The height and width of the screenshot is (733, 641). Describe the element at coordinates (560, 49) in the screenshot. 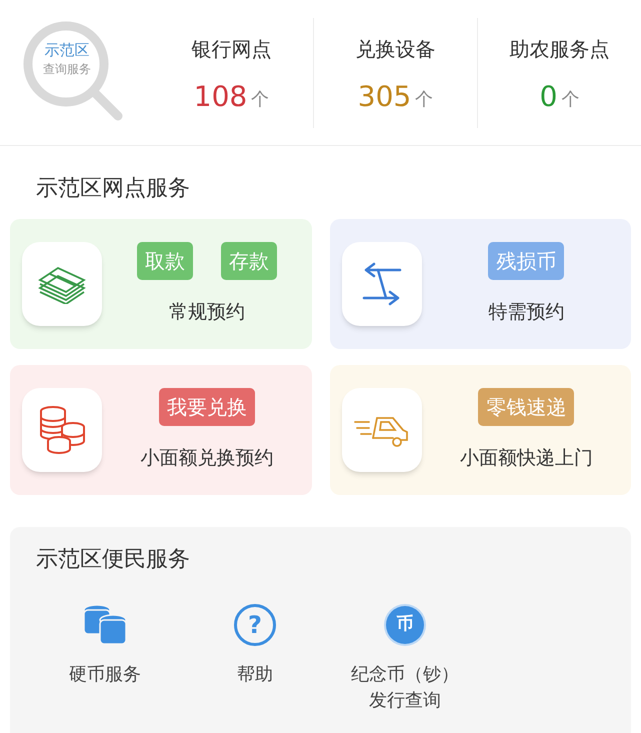

I see `stat-label: 助农服务点` at that location.